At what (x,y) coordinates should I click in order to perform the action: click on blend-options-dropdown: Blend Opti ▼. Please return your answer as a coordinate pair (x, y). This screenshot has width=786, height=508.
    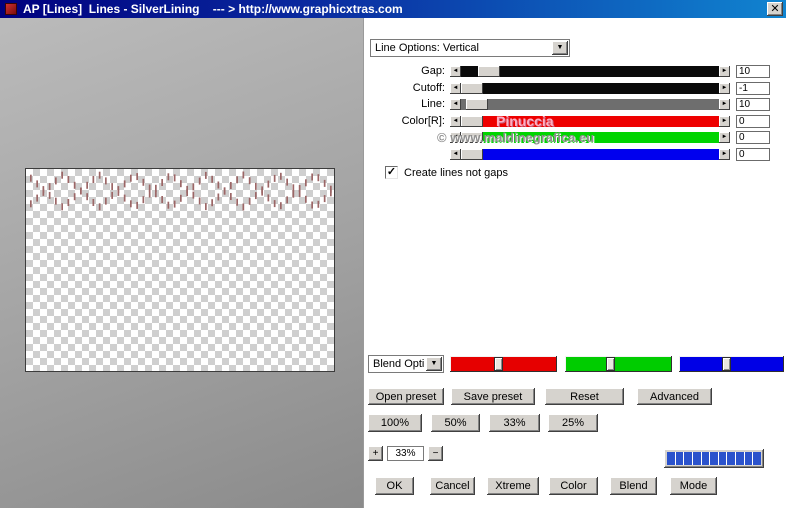
    Looking at the image, I should click on (406, 364).